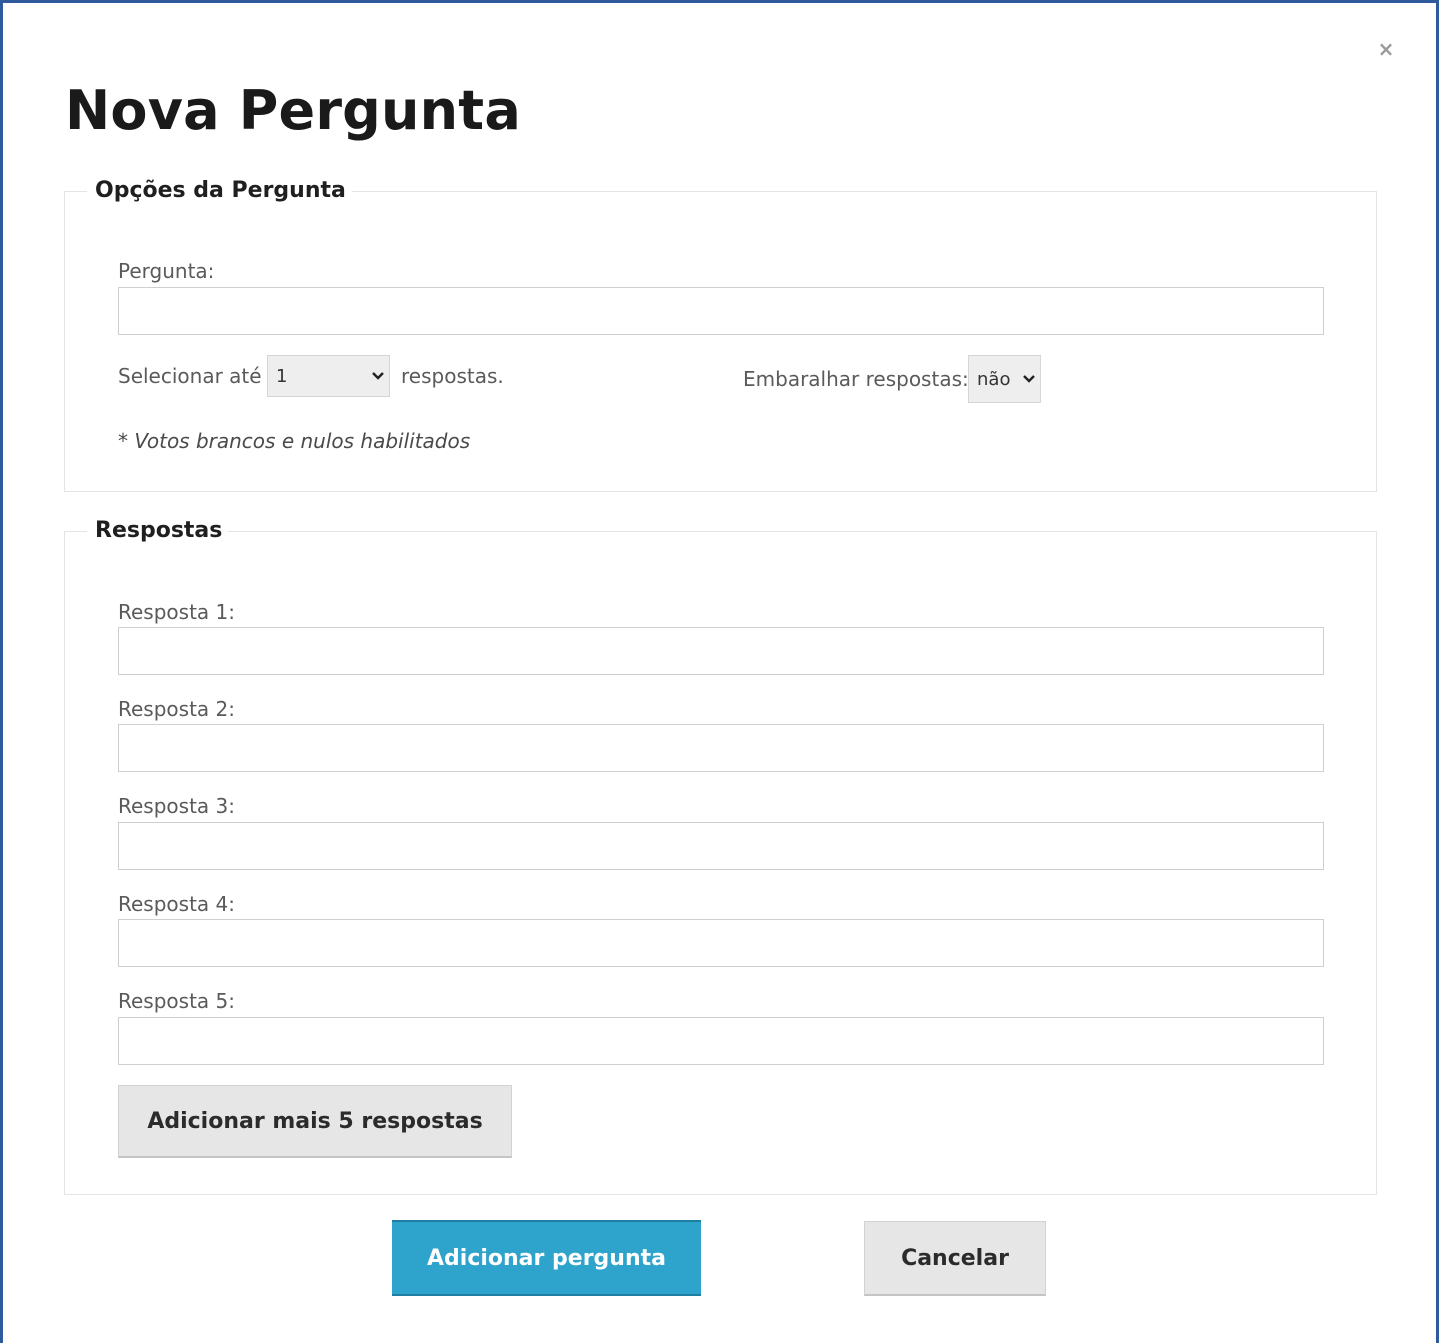 The height and width of the screenshot is (1343, 1439). Describe the element at coordinates (315, 1121) in the screenshot. I see `add-more-answers-button: Adicionar mais 5 respostas` at that location.